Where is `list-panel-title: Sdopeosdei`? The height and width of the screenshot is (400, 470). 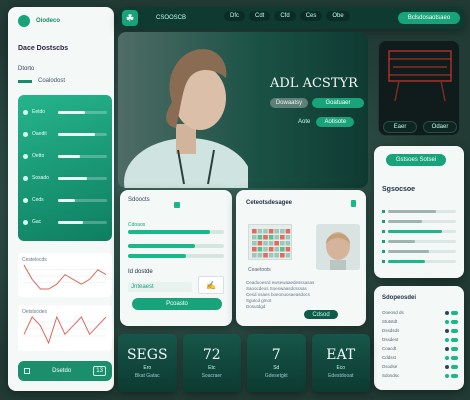 list-panel-title: Sdopeosdei is located at coordinates (399, 298).